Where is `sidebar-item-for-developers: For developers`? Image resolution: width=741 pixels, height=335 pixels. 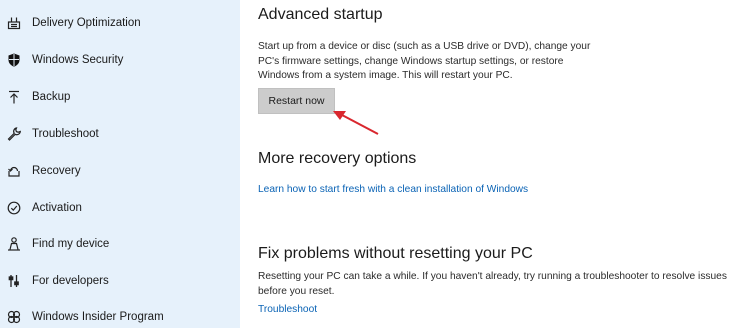
sidebar-item-for-developers: For developers is located at coordinates (120, 281).